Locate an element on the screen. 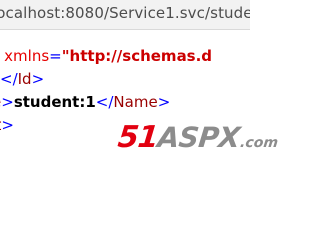 Image resolution: width=320 pixels, height=240 pixels. watermark-51: 51 is located at coordinates (138, 137).